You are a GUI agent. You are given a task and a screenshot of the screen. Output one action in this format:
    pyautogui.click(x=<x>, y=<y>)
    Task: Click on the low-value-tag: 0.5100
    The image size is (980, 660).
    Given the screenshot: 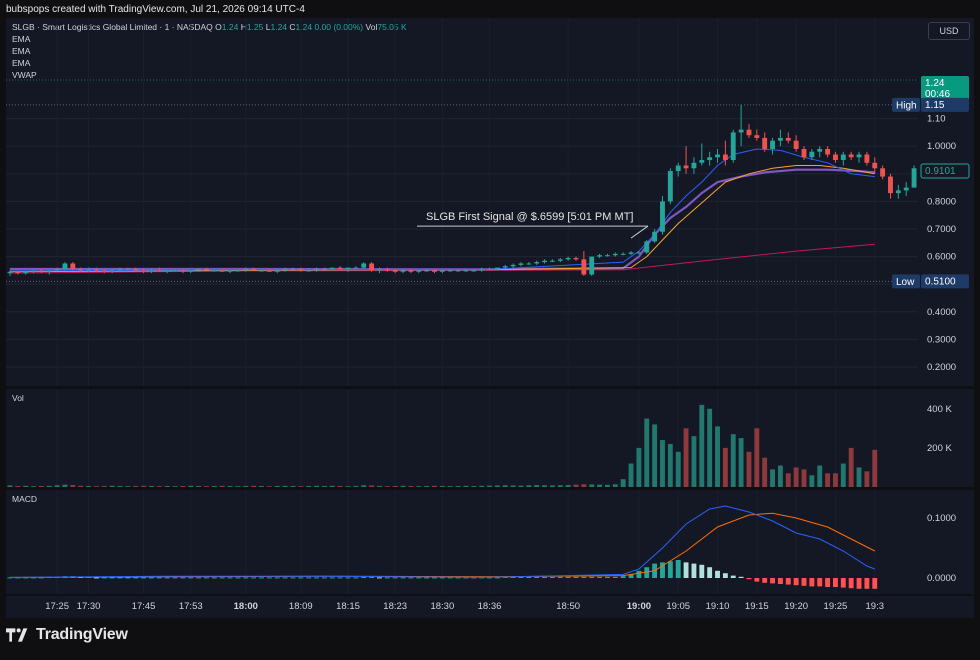 What is the action you would take?
    pyautogui.click(x=945, y=281)
    